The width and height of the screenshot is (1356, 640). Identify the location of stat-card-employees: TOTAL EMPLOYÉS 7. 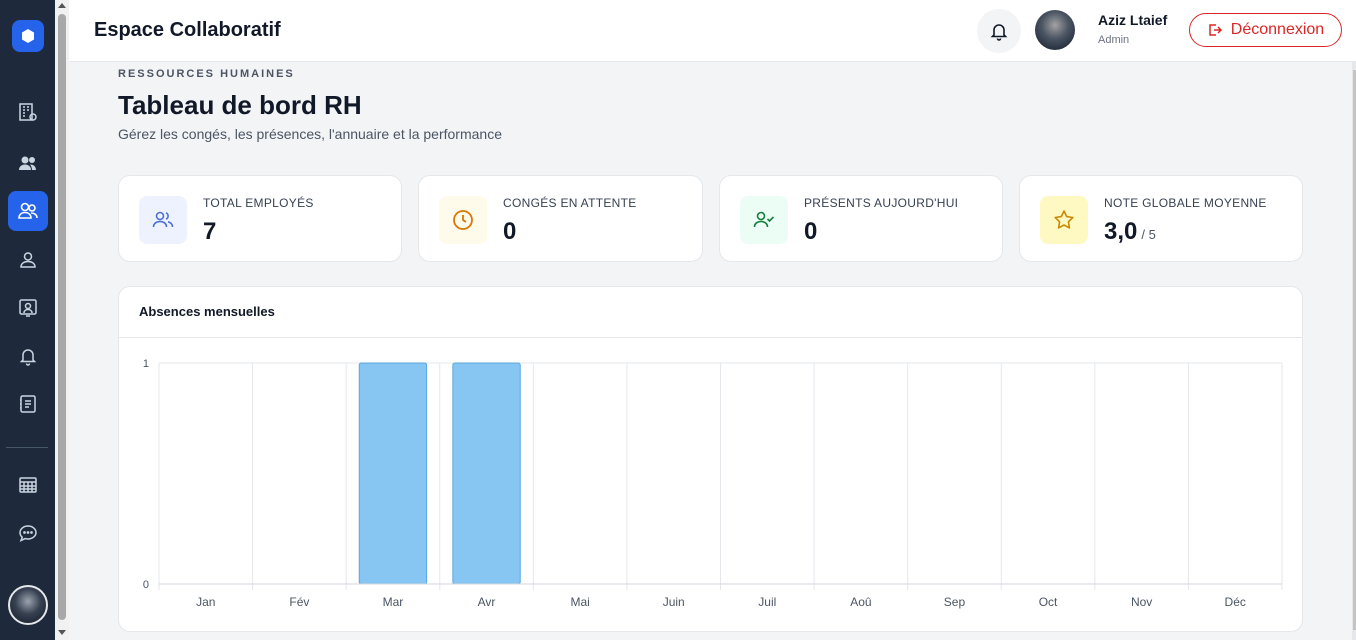
(260, 218).